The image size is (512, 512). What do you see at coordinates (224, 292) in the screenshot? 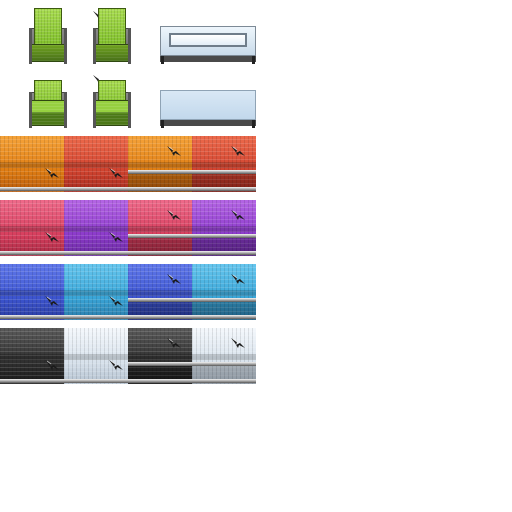
I see `sofa-tile-cyan-back` at bounding box center [224, 292].